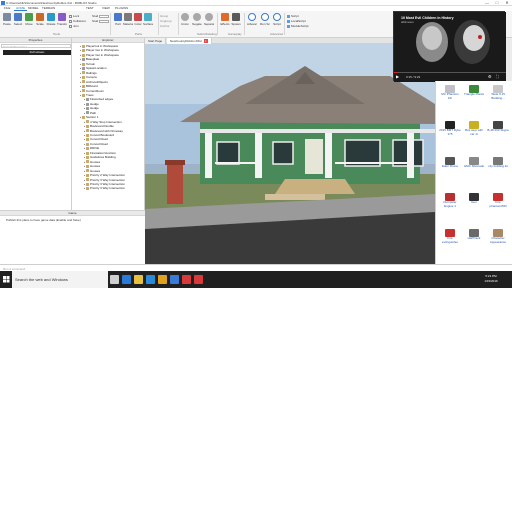  I want to click on checkbox-collisions: Collisions, so click(77, 21).